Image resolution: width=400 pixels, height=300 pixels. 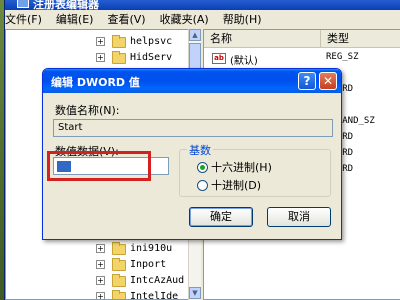 What do you see at coordinates (302, 59) in the screenshot?
I see `value-row: ab (默认) REG_SZ` at bounding box center [302, 59].